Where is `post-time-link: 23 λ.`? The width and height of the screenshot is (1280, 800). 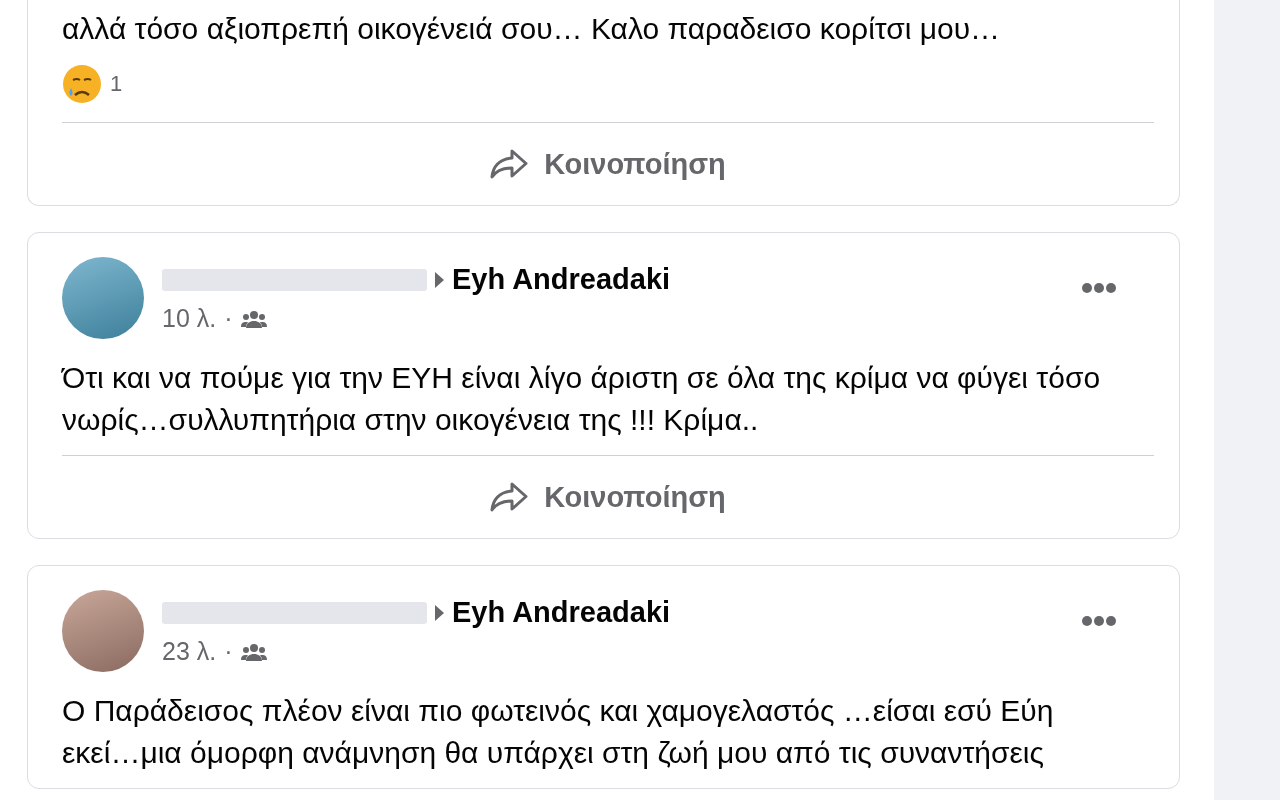 post-time-link: 23 λ. is located at coordinates (189, 651).